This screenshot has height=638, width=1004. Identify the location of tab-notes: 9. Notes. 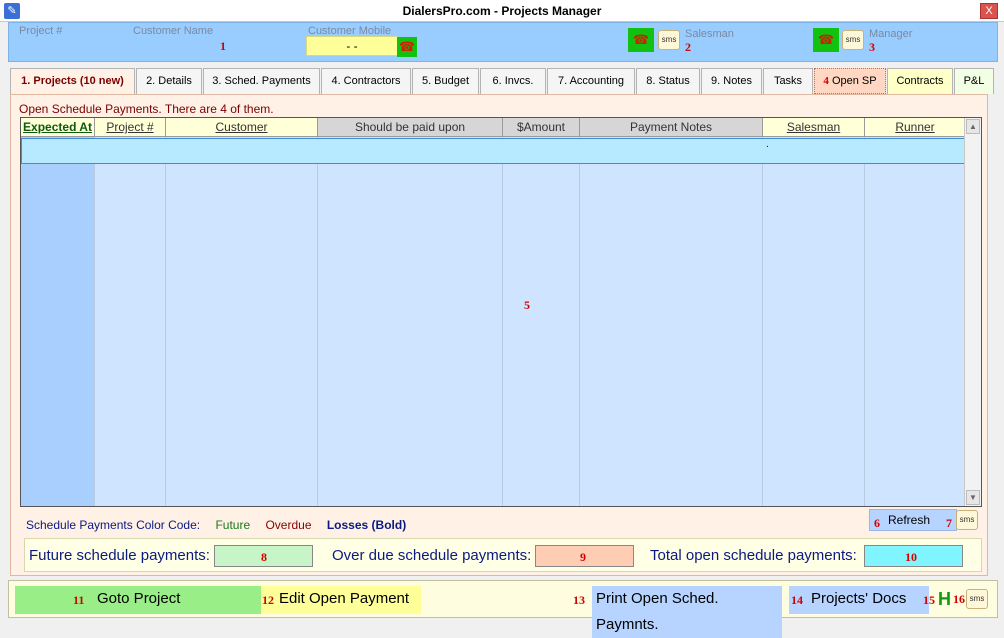
(731, 81).